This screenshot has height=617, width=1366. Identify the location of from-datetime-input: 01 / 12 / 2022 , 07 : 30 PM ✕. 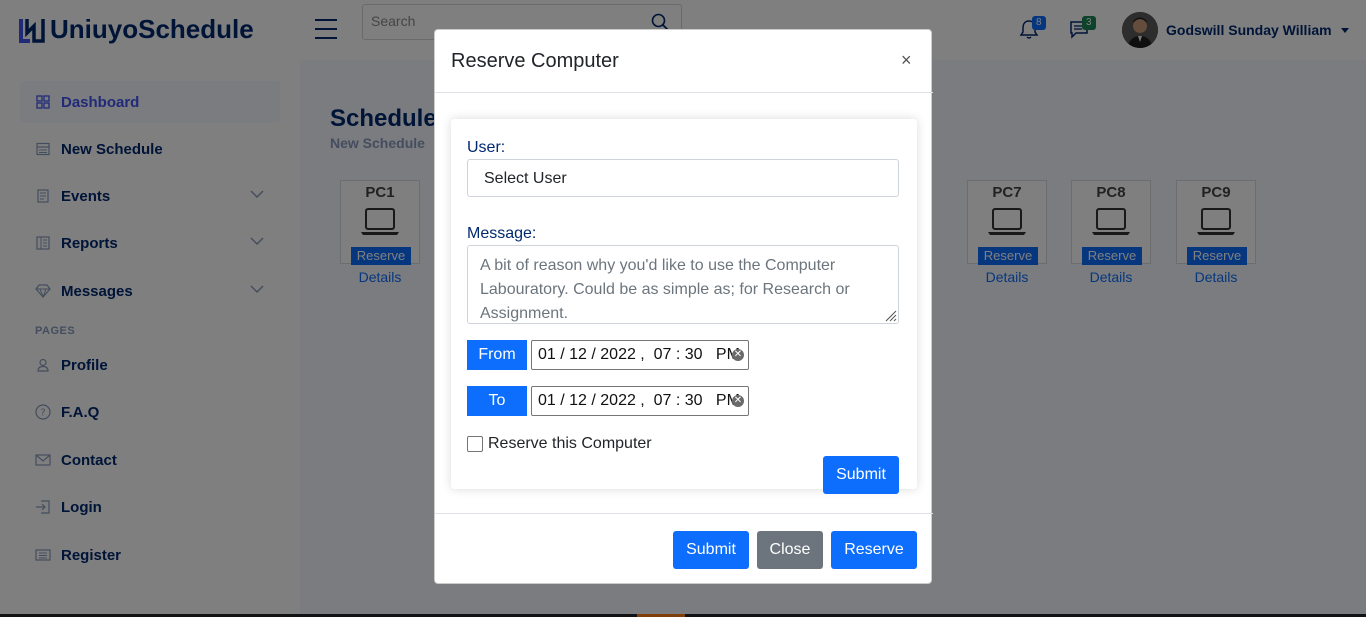
(640, 355).